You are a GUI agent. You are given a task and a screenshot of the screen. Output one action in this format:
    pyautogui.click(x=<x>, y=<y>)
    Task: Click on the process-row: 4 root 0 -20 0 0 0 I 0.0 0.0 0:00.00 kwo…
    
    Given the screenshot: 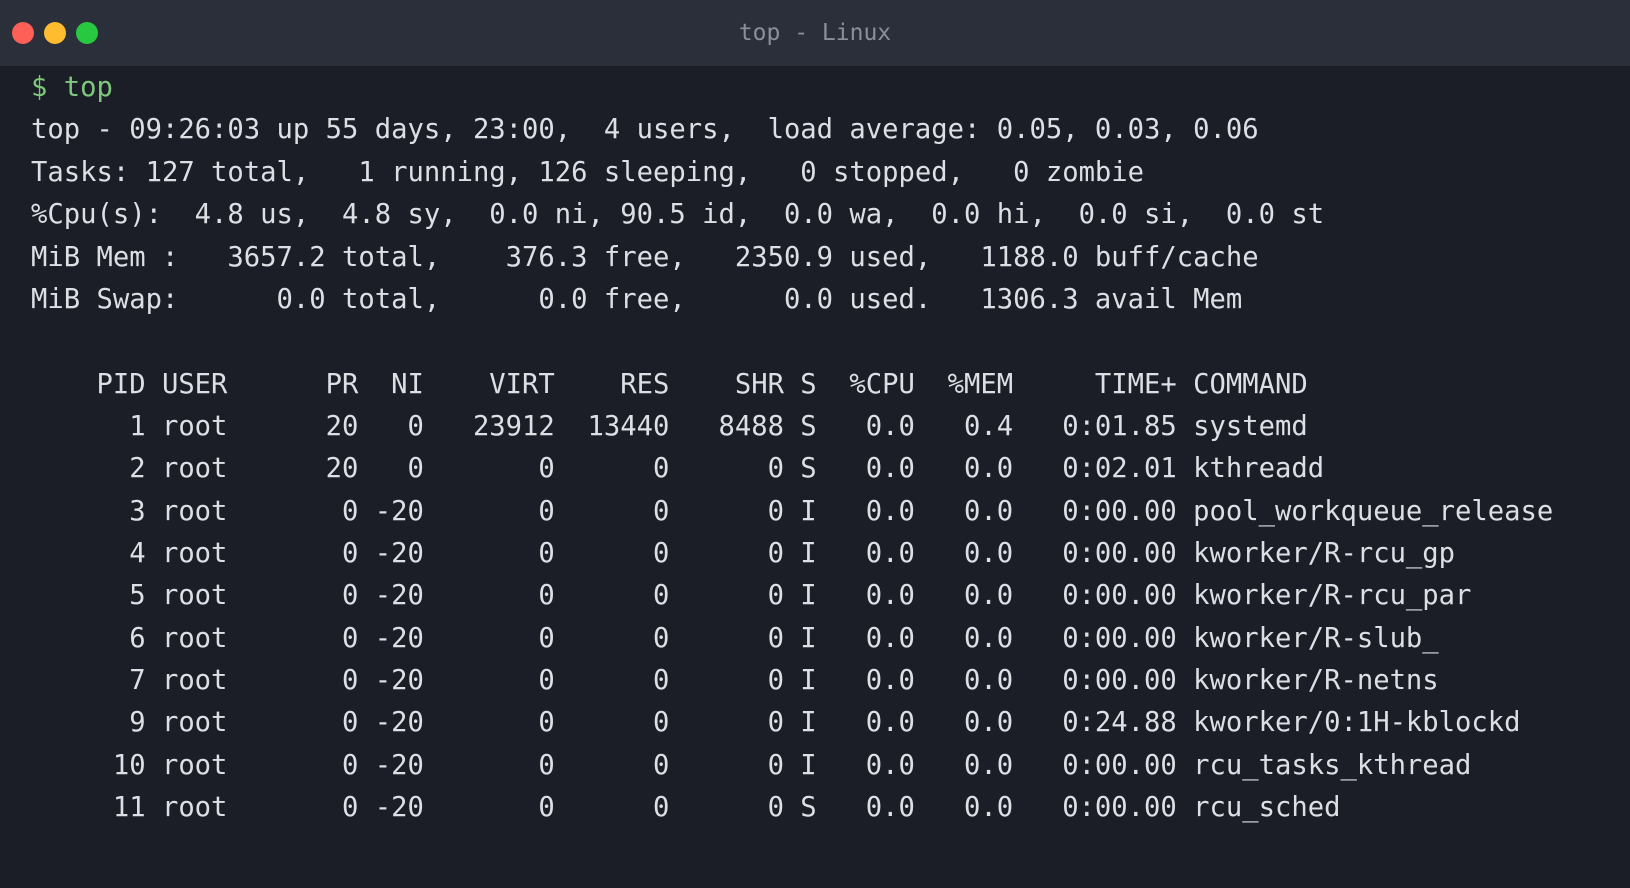 What is the action you would take?
    pyautogui.click(x=743, y=553)
    